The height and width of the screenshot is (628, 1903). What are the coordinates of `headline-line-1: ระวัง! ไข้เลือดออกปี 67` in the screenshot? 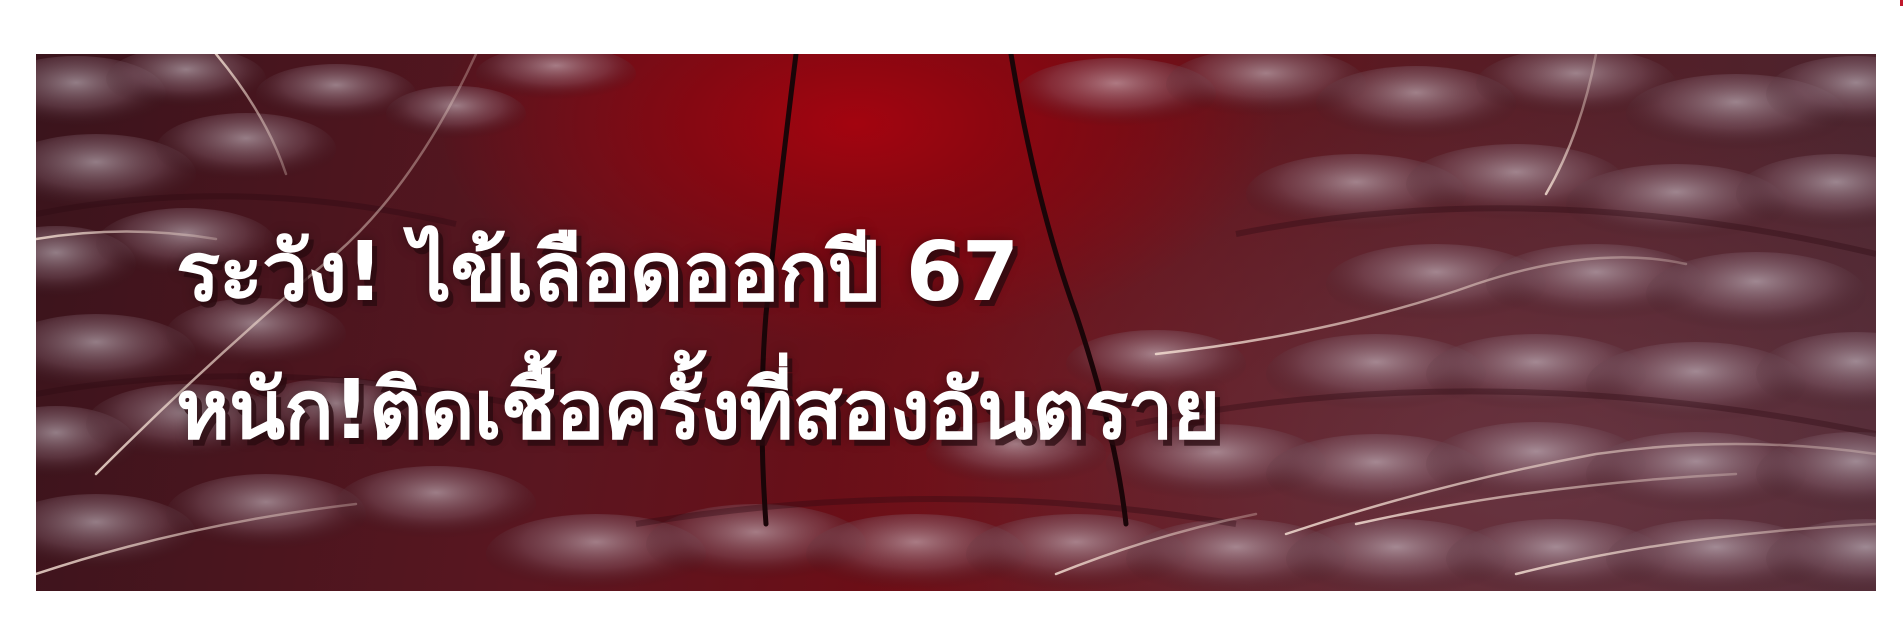 It's located at (597, 272).